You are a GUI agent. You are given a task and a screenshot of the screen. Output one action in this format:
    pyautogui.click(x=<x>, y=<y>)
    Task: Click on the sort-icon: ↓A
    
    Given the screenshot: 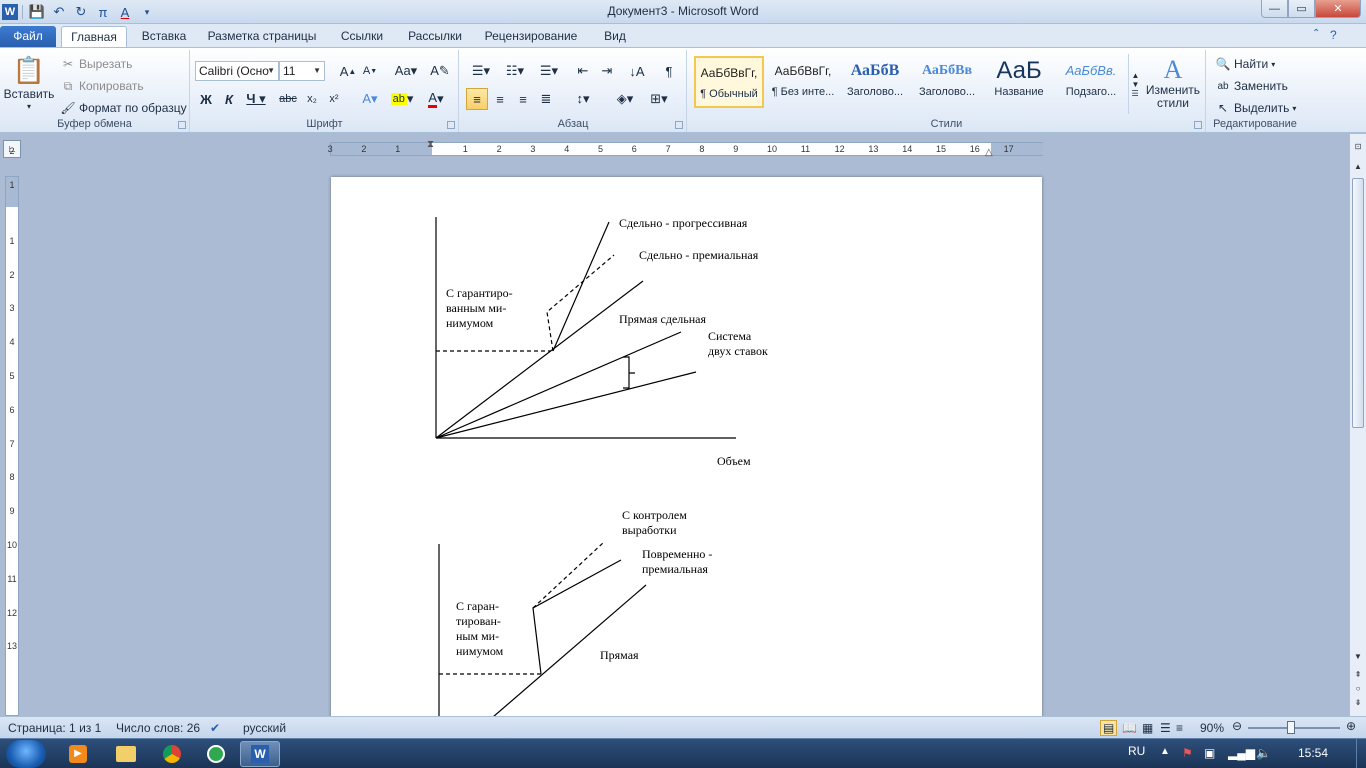 What is the action you would take?
    pyautogui.click(x=637, y=71)
    